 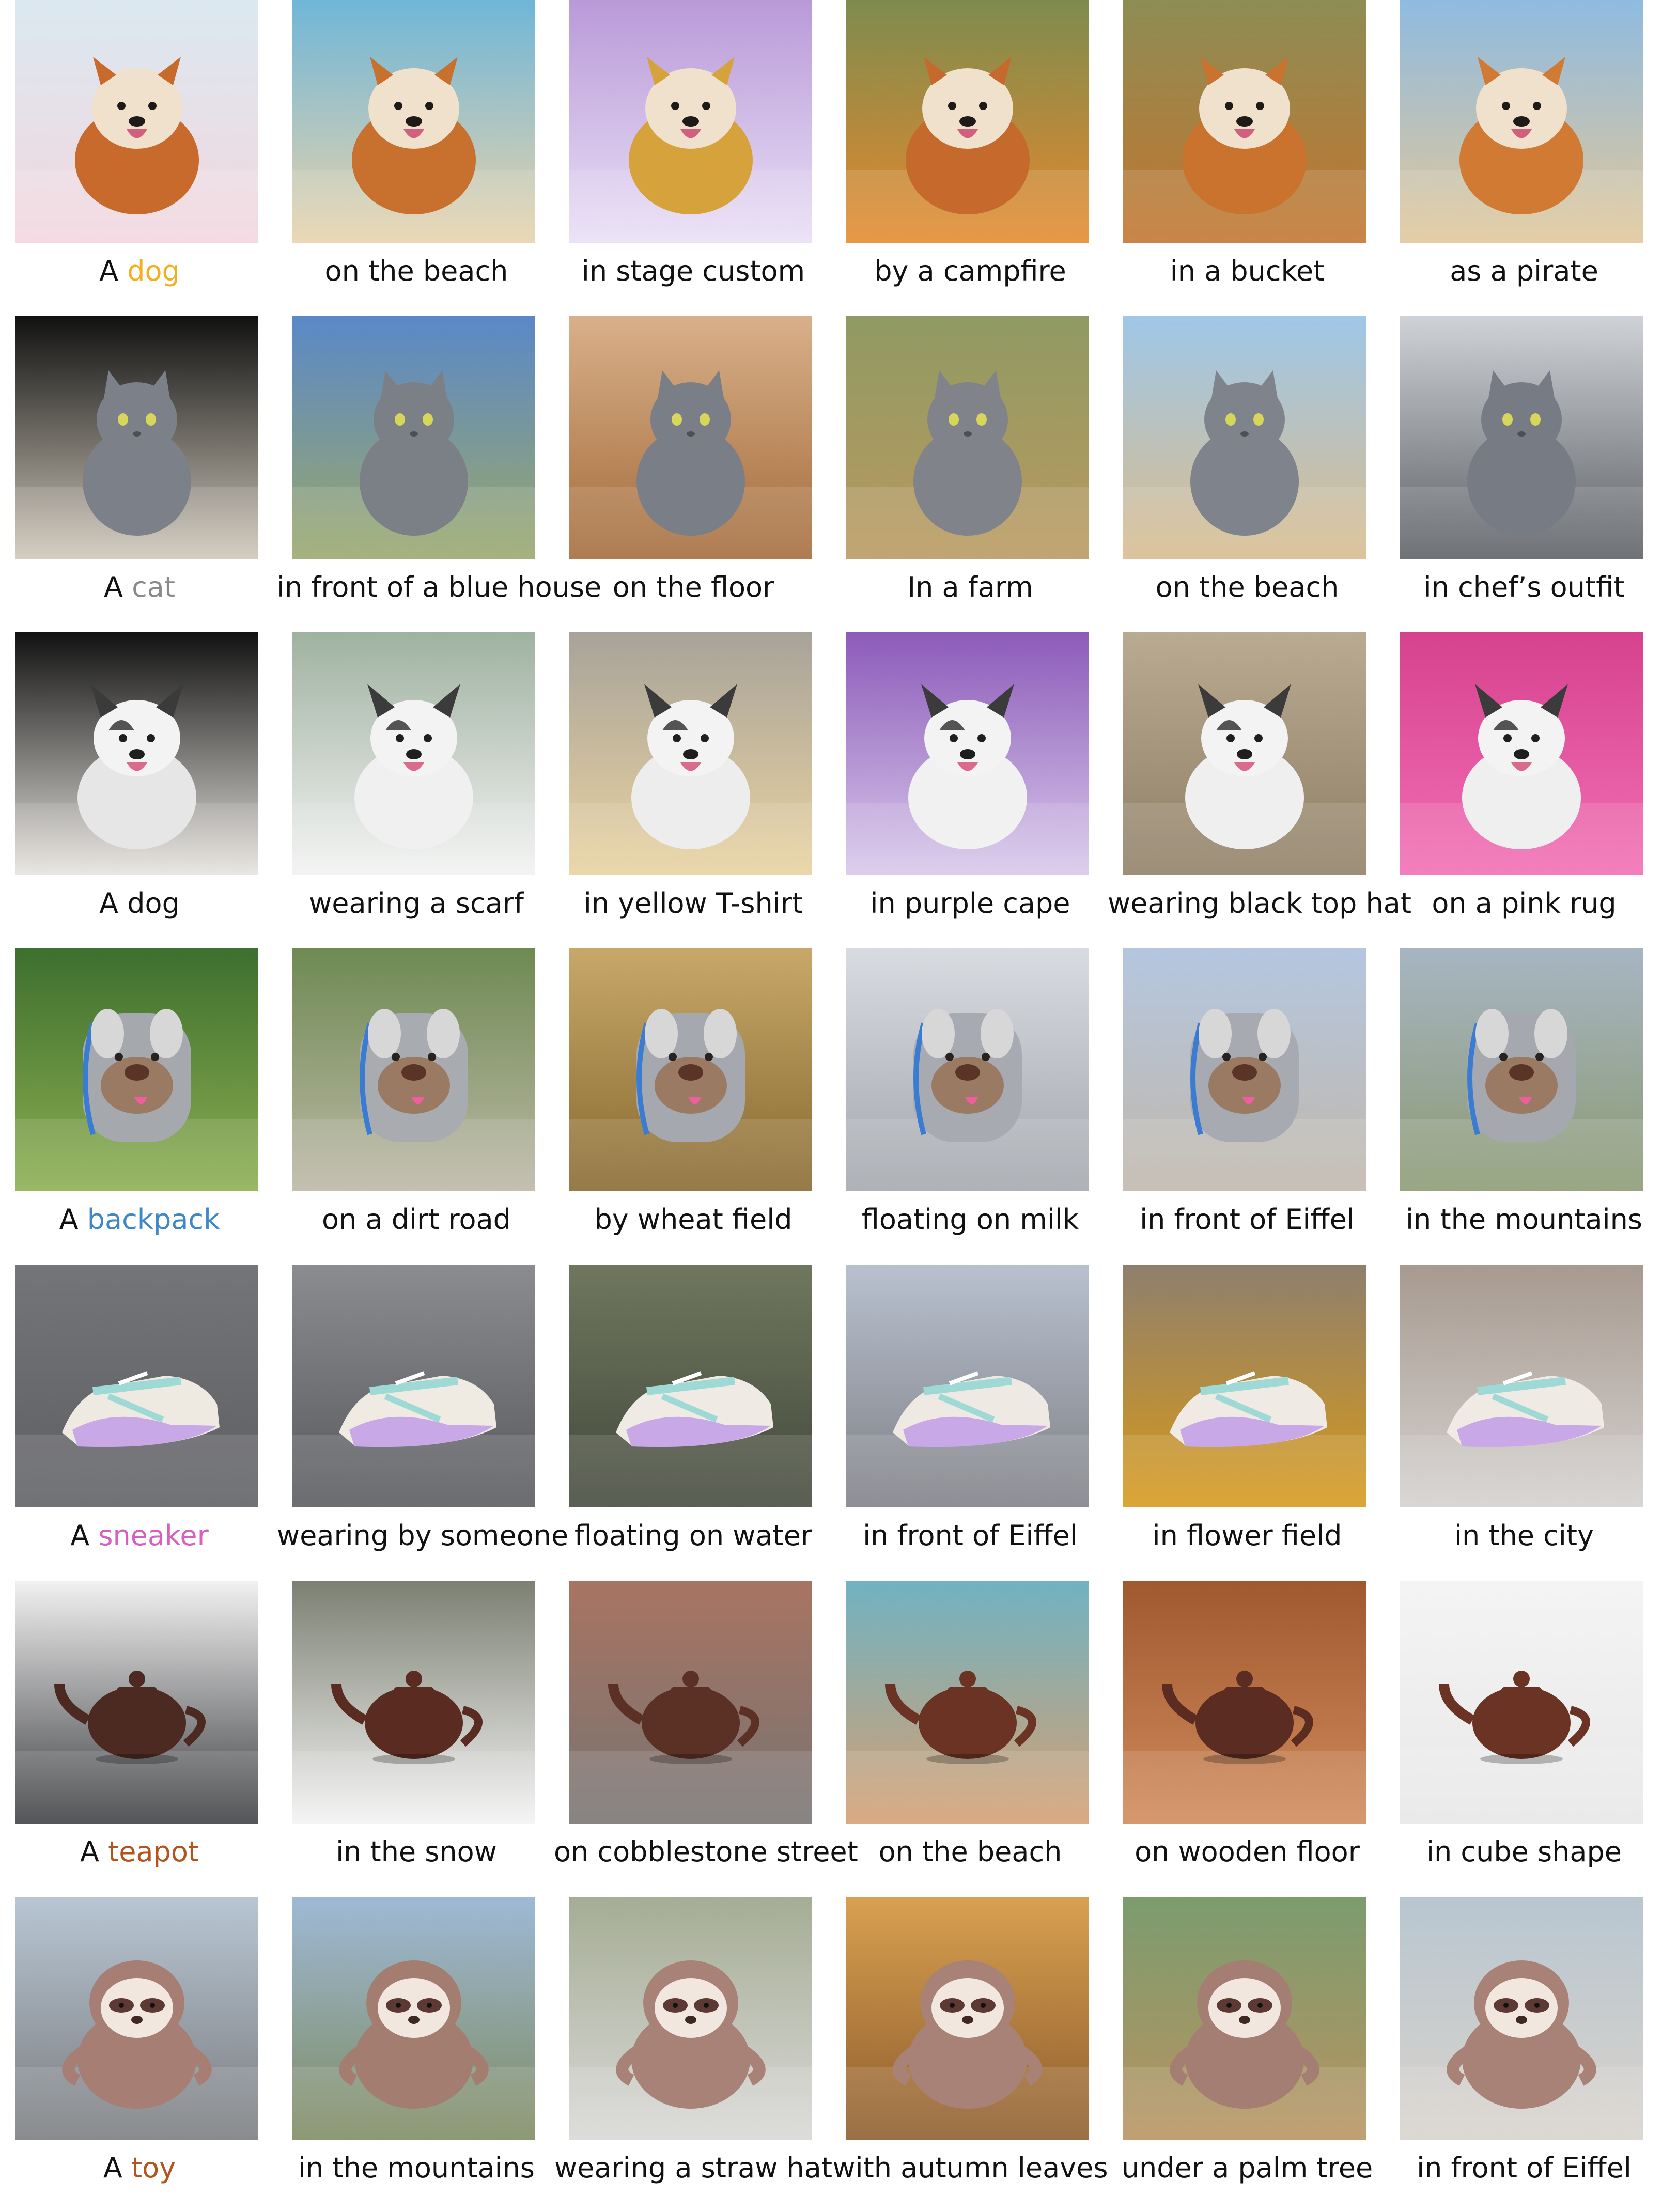 I want to click on dog-cell-5: in a bucket, so click(x=1247, y=157).